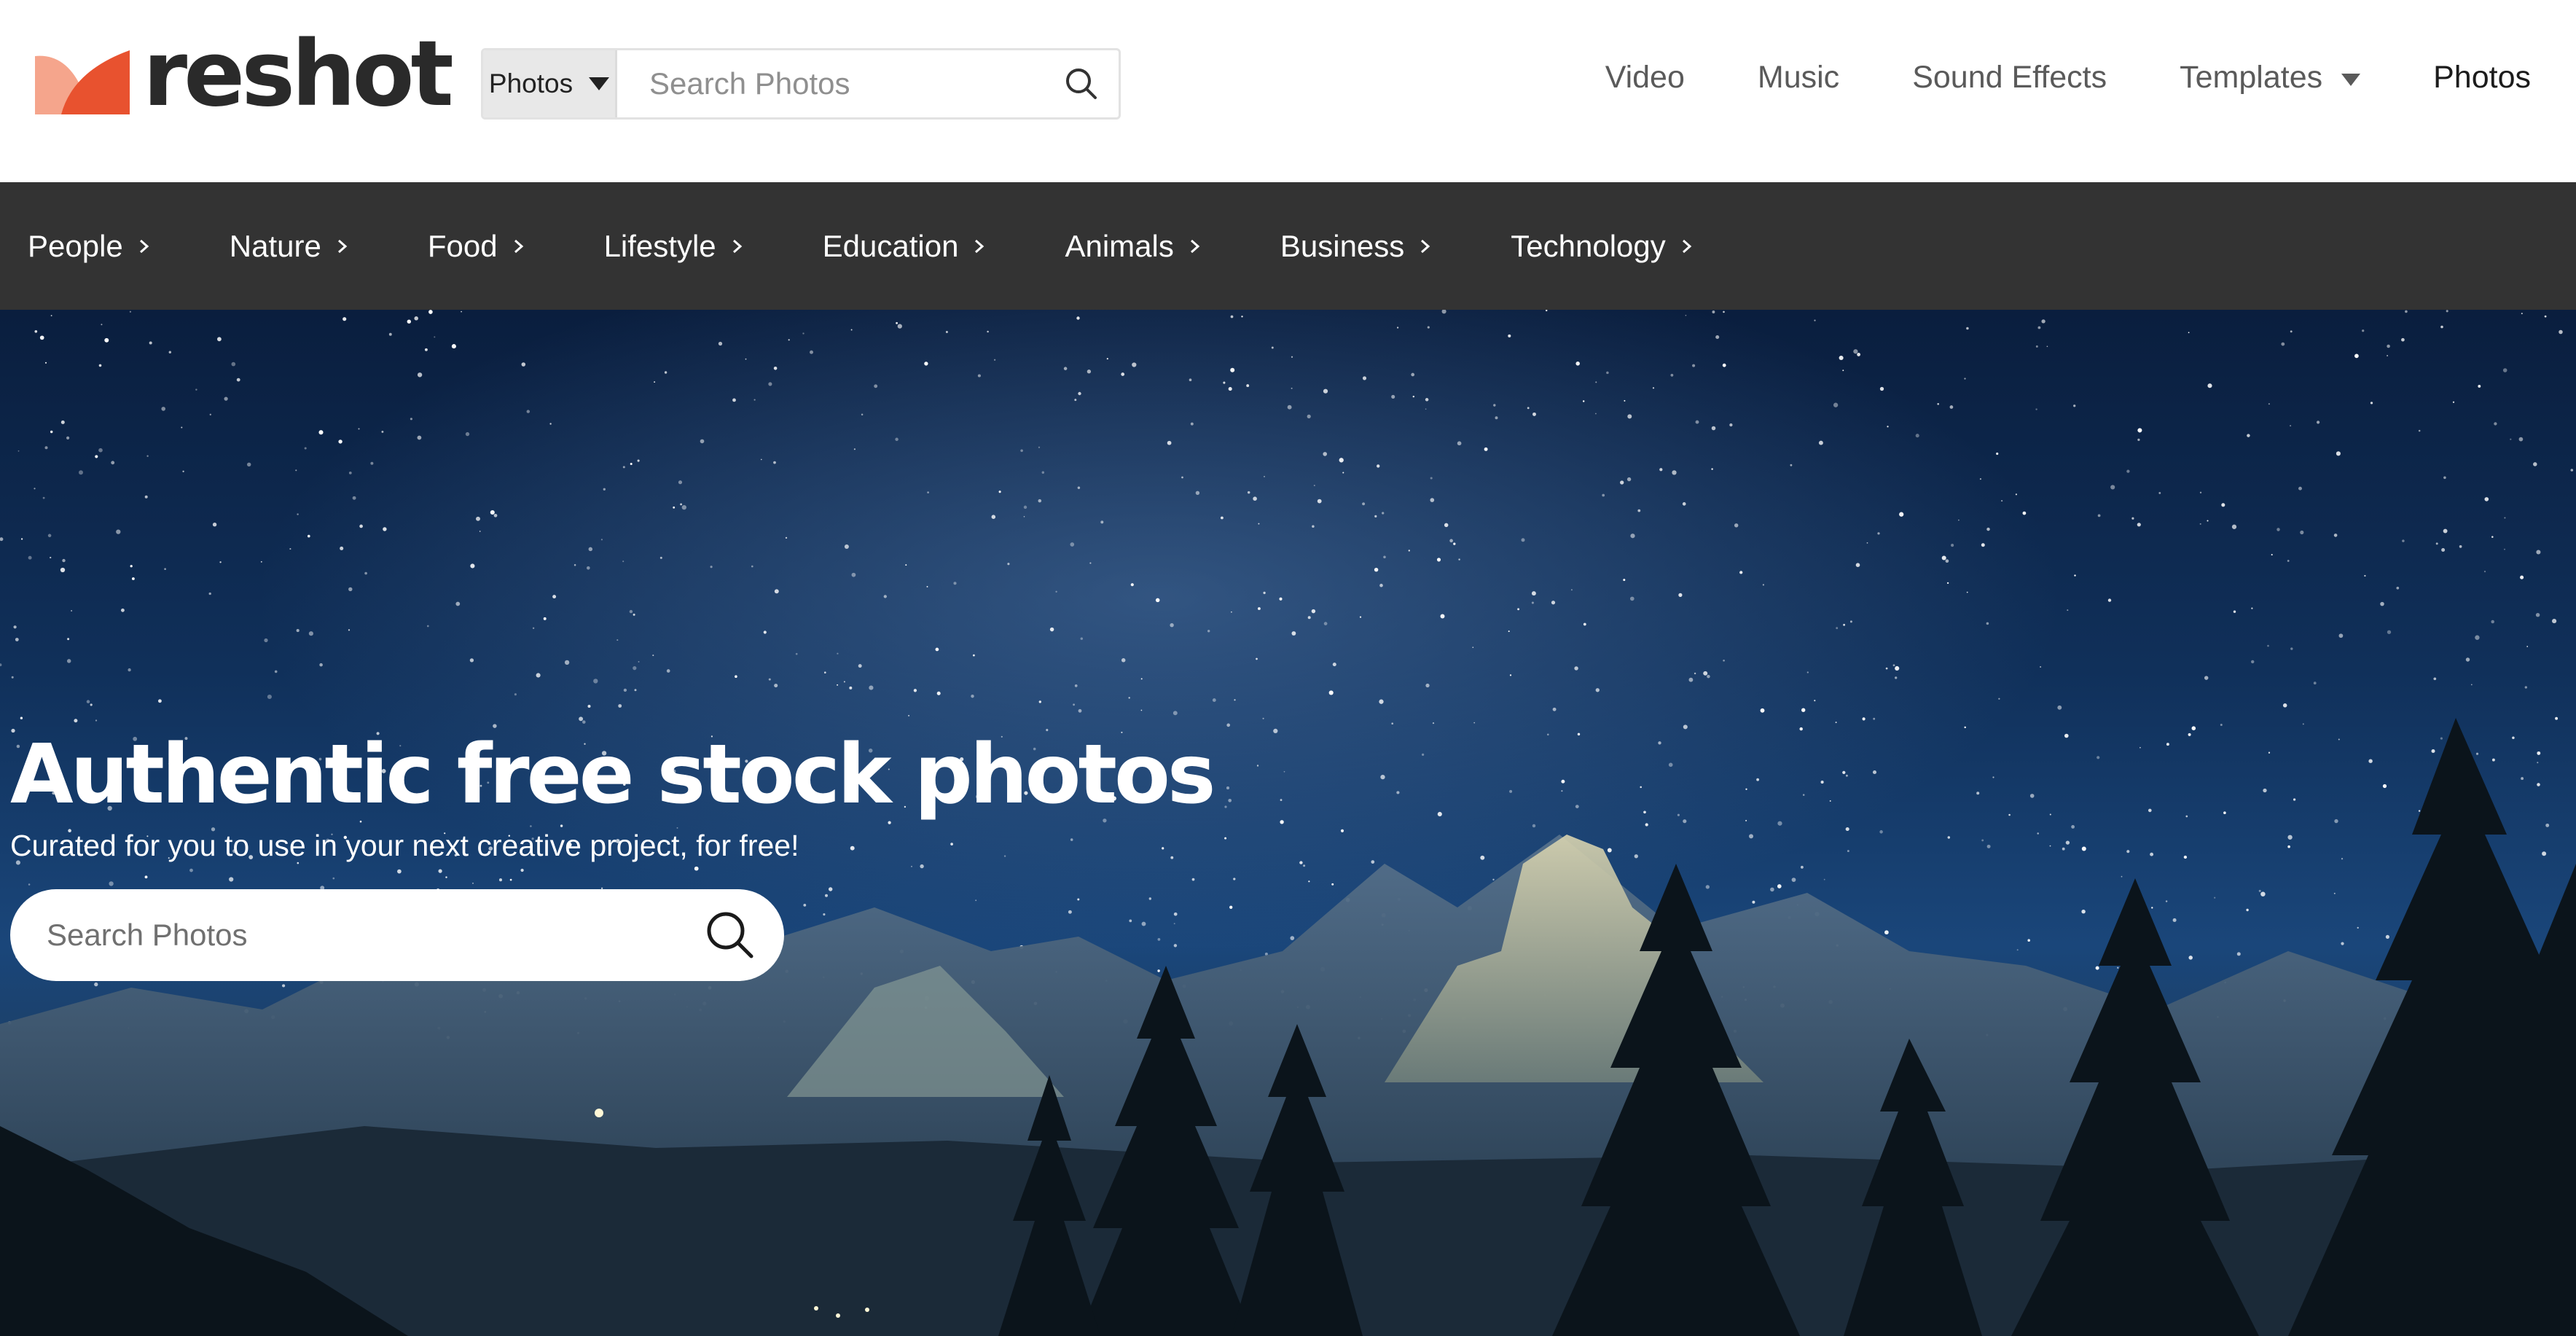 The image size is (2576, 1336). What do you see at coordinates (830, 83) in the screenshot?
I see `header-search-input` at bounding box center [830, 83].